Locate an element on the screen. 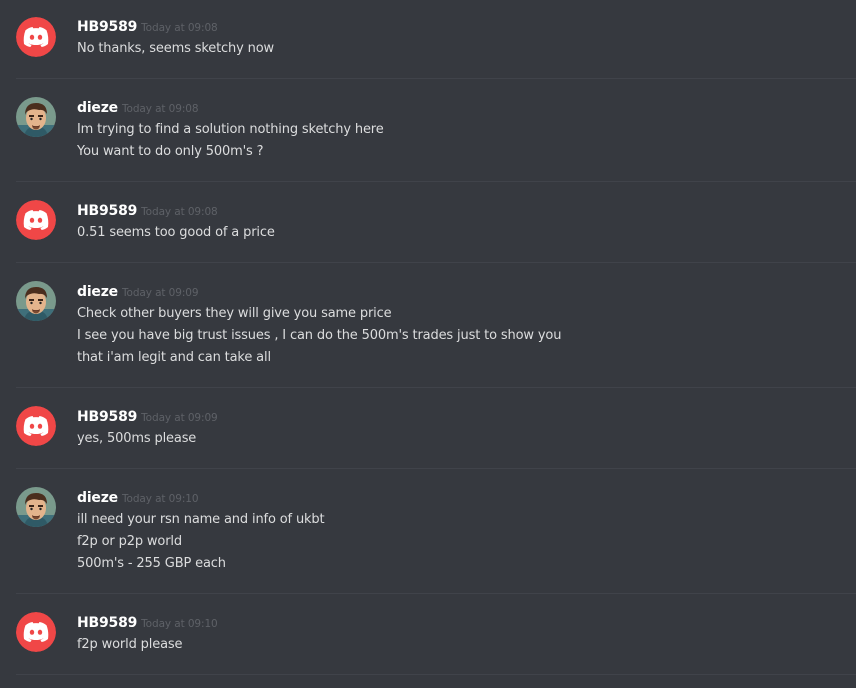 This screenshot has height=688, width=856. message-content: No thanks, seems sketchy now is located at coordinates (175, 49).